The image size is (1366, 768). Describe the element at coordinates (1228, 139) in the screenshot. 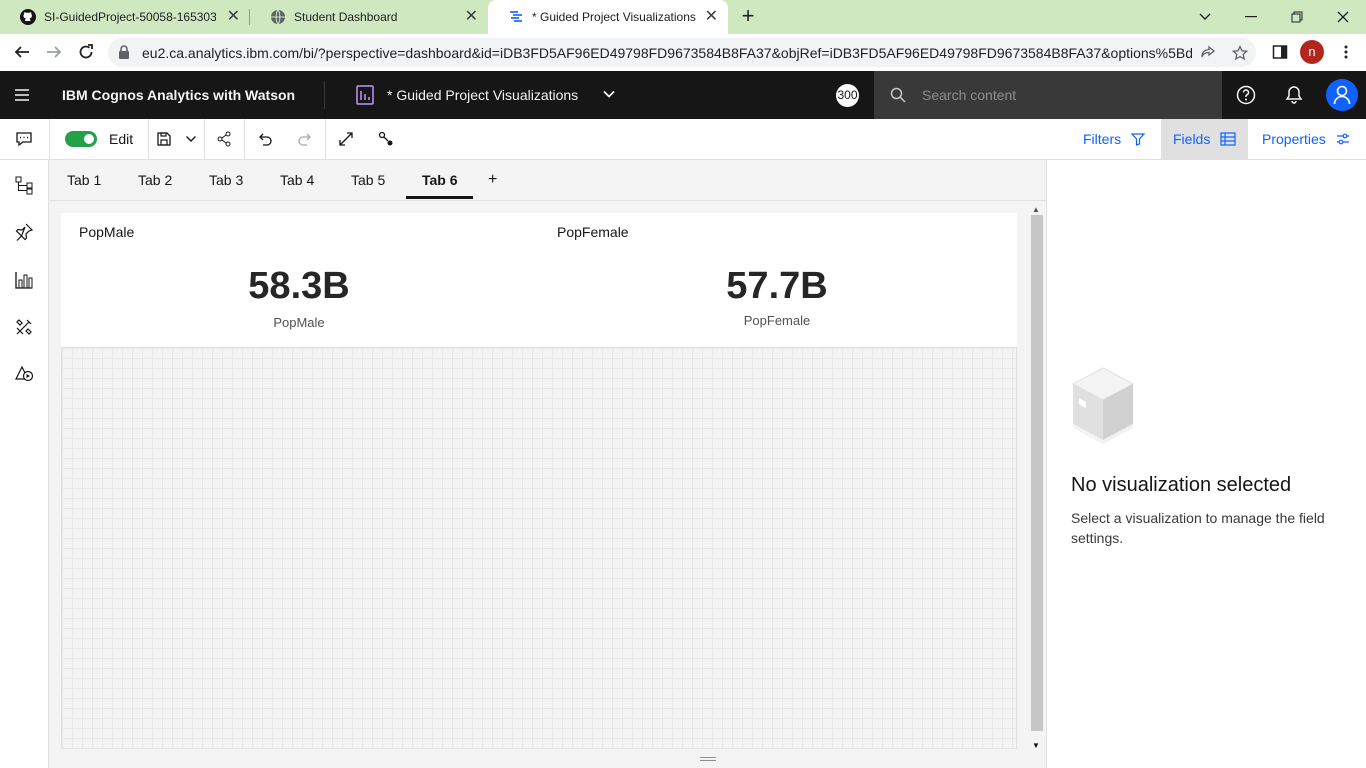

I see `fields-icon` at that location.